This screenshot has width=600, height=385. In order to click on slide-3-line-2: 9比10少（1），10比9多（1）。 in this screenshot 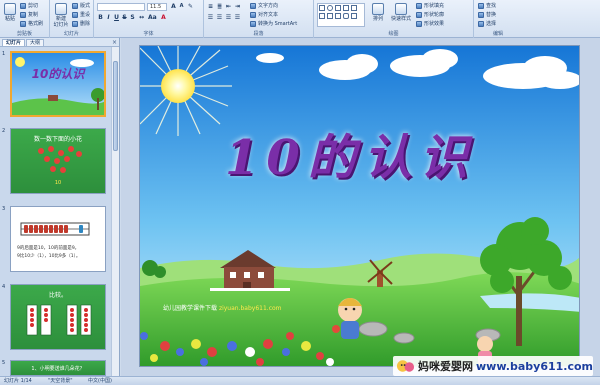, I will do `click(49, 256)`.